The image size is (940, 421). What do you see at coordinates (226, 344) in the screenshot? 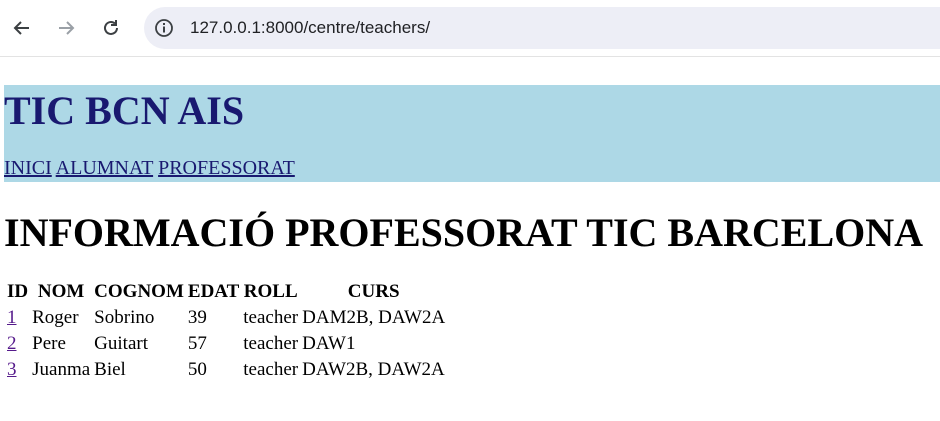
I see `table-row: 2 Pere Guitart 57 teacher DAW1` at bounding box center [226, 344].